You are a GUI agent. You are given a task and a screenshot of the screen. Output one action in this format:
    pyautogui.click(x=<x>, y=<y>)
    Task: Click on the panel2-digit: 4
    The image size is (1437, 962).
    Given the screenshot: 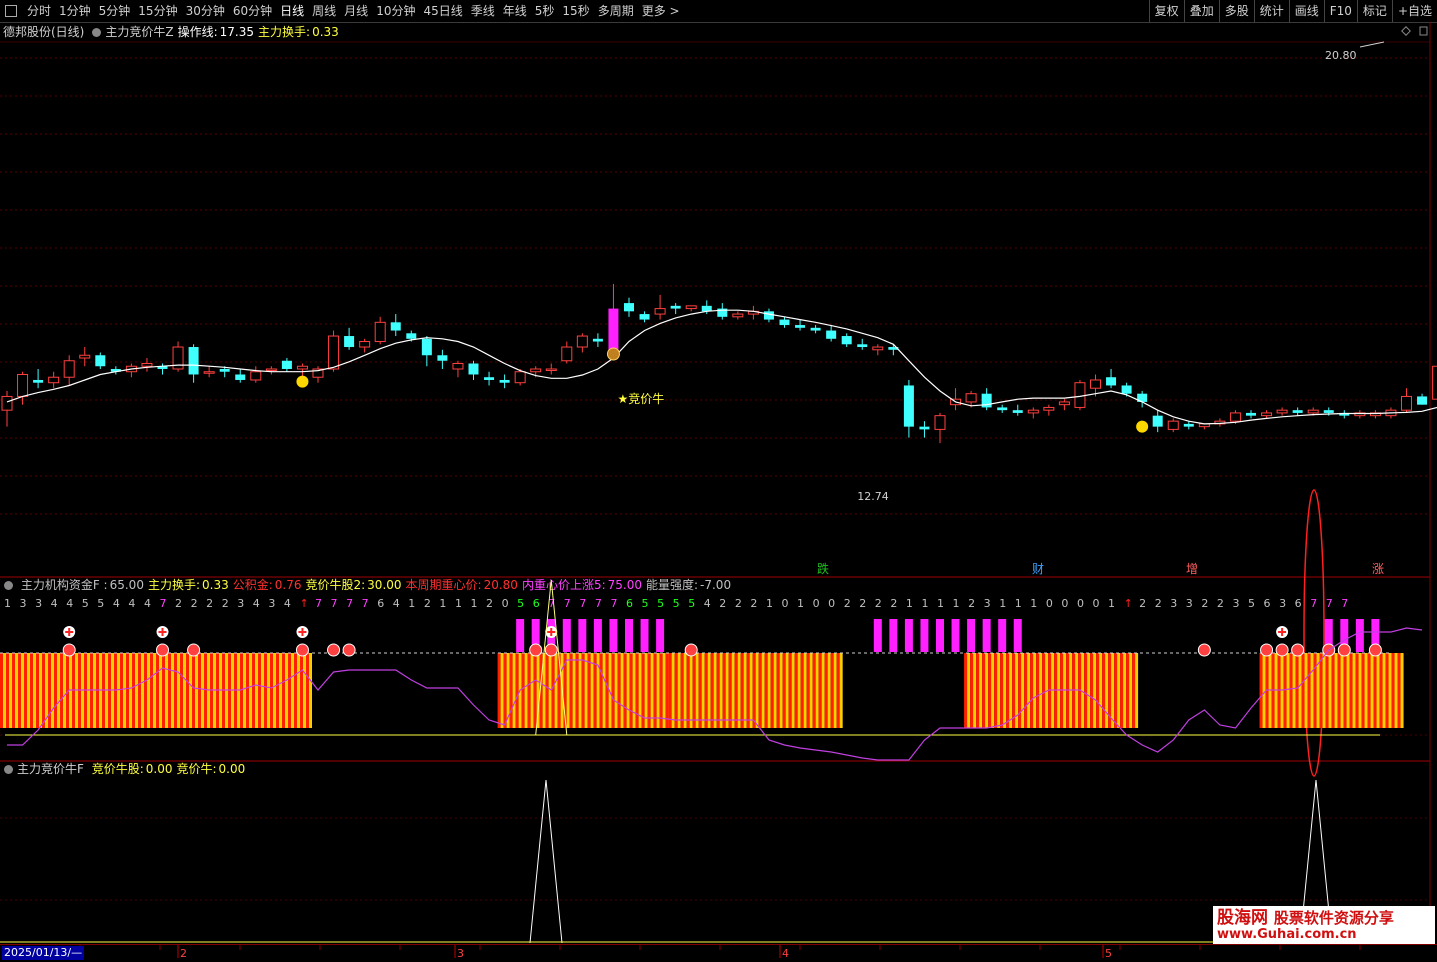 What is the action you would take?
    pyautogui.click(x=396, y=603)
    